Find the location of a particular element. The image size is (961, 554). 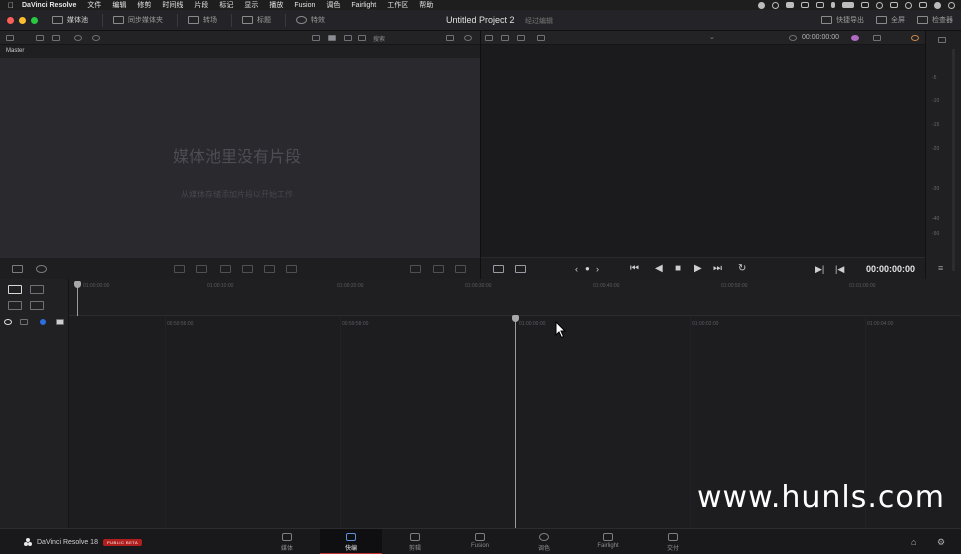

grid-app-icon is located at coordinates (805, 5).